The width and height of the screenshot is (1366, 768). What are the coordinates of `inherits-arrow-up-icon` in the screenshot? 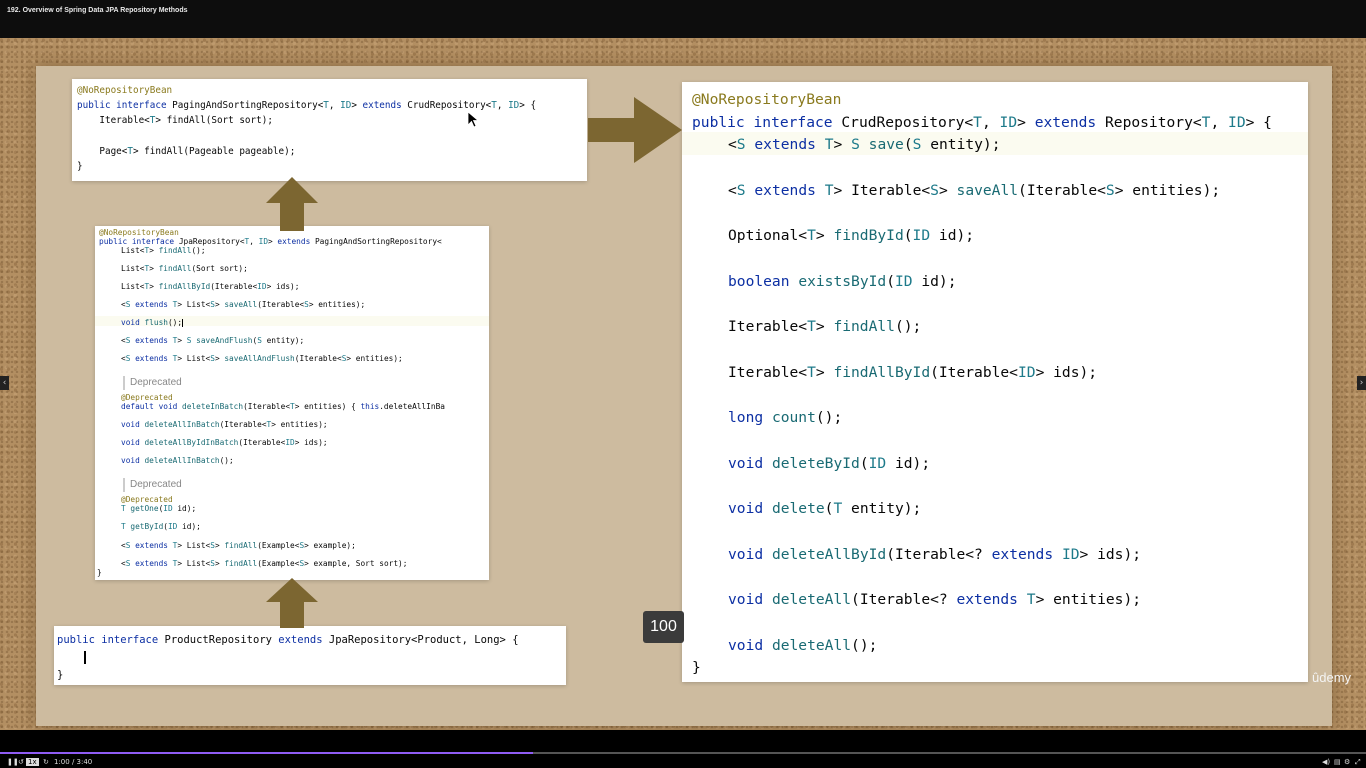 It's located at (292, 603).